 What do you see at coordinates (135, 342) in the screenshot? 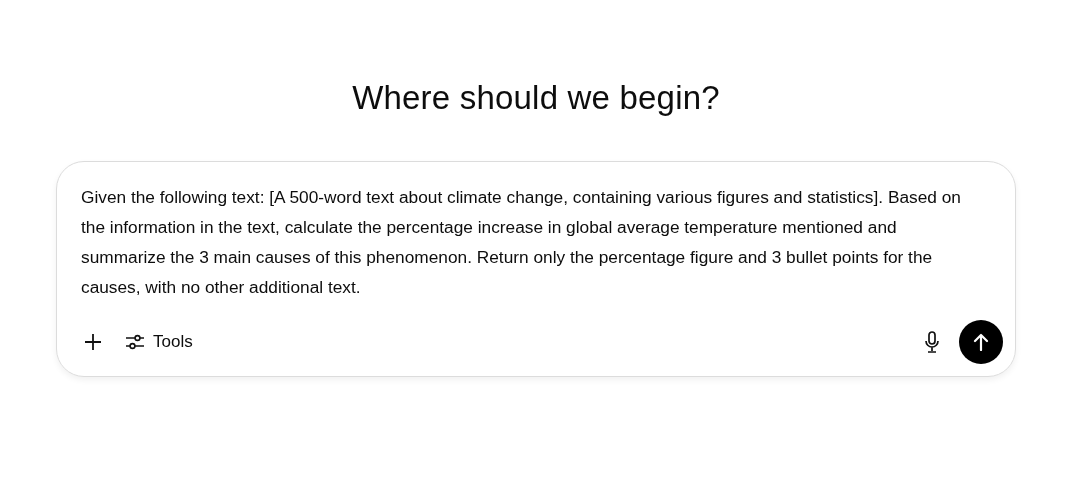
I see `sliders-icon` at bounding box center [135, 342].